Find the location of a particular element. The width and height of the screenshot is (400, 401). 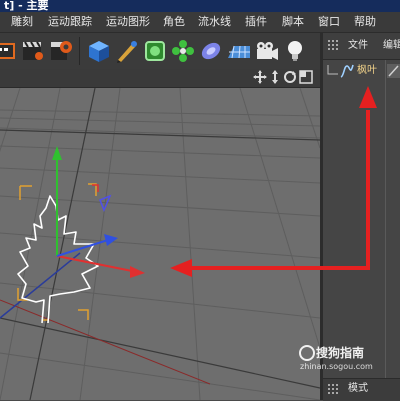

layer-toggle-icon is located at coordinates (393, 71).